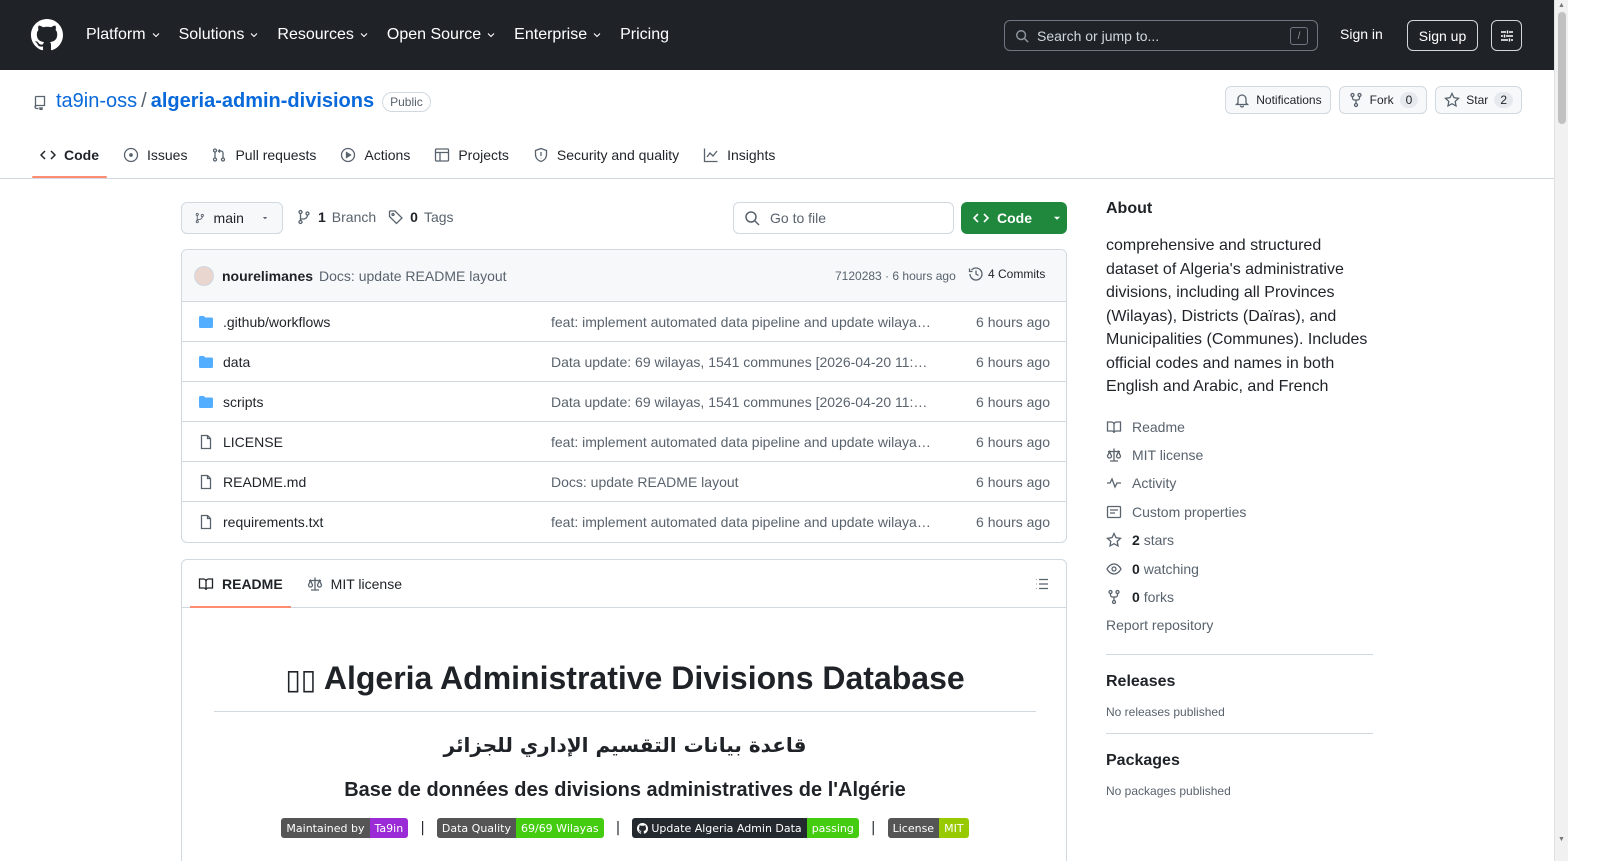 This screenshot has width=1600, height=861. What do you see at coordinates (273, 522) in the screenshot?
I see `file-name-link: requirements.txt` at bounding box center [273, 522].